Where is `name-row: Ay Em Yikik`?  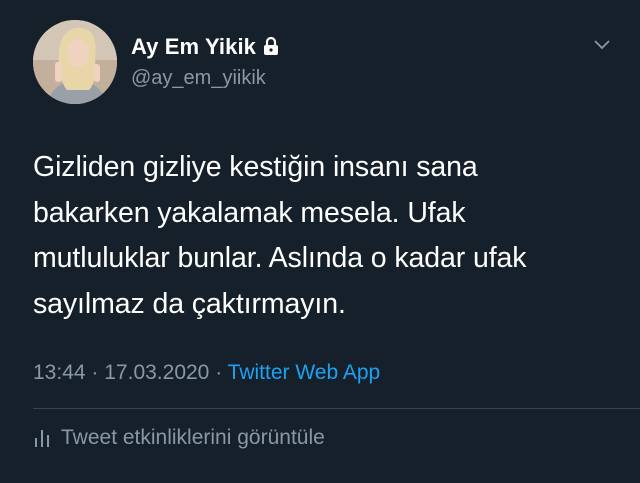 name-row: Ay Em Yikik is located at coordinates (205, 47).